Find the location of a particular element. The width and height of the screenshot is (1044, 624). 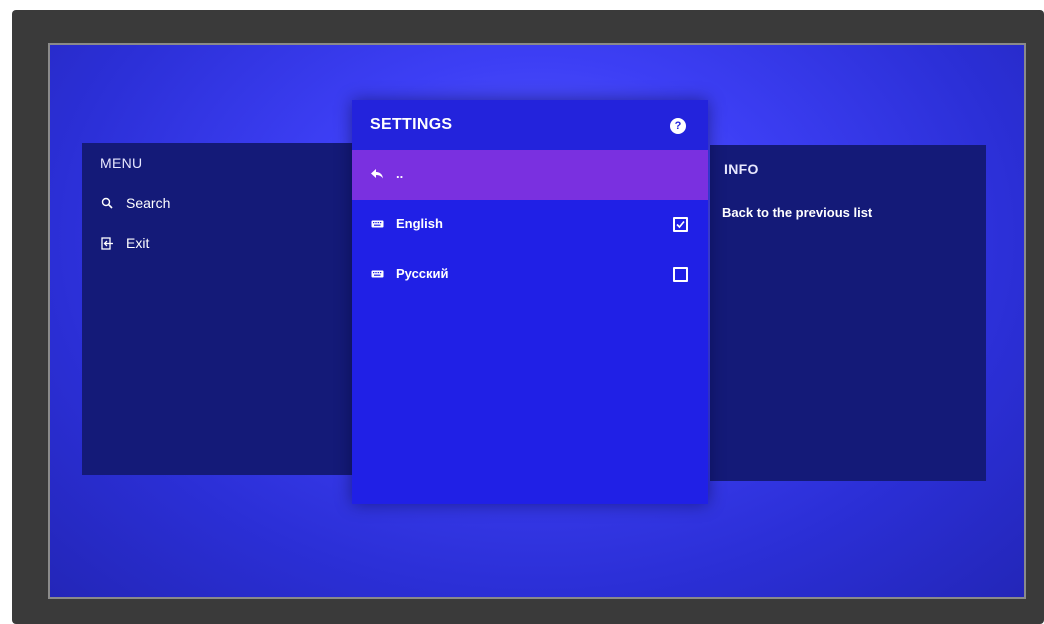

help-icon: ? is located at coordinates (678, 126).